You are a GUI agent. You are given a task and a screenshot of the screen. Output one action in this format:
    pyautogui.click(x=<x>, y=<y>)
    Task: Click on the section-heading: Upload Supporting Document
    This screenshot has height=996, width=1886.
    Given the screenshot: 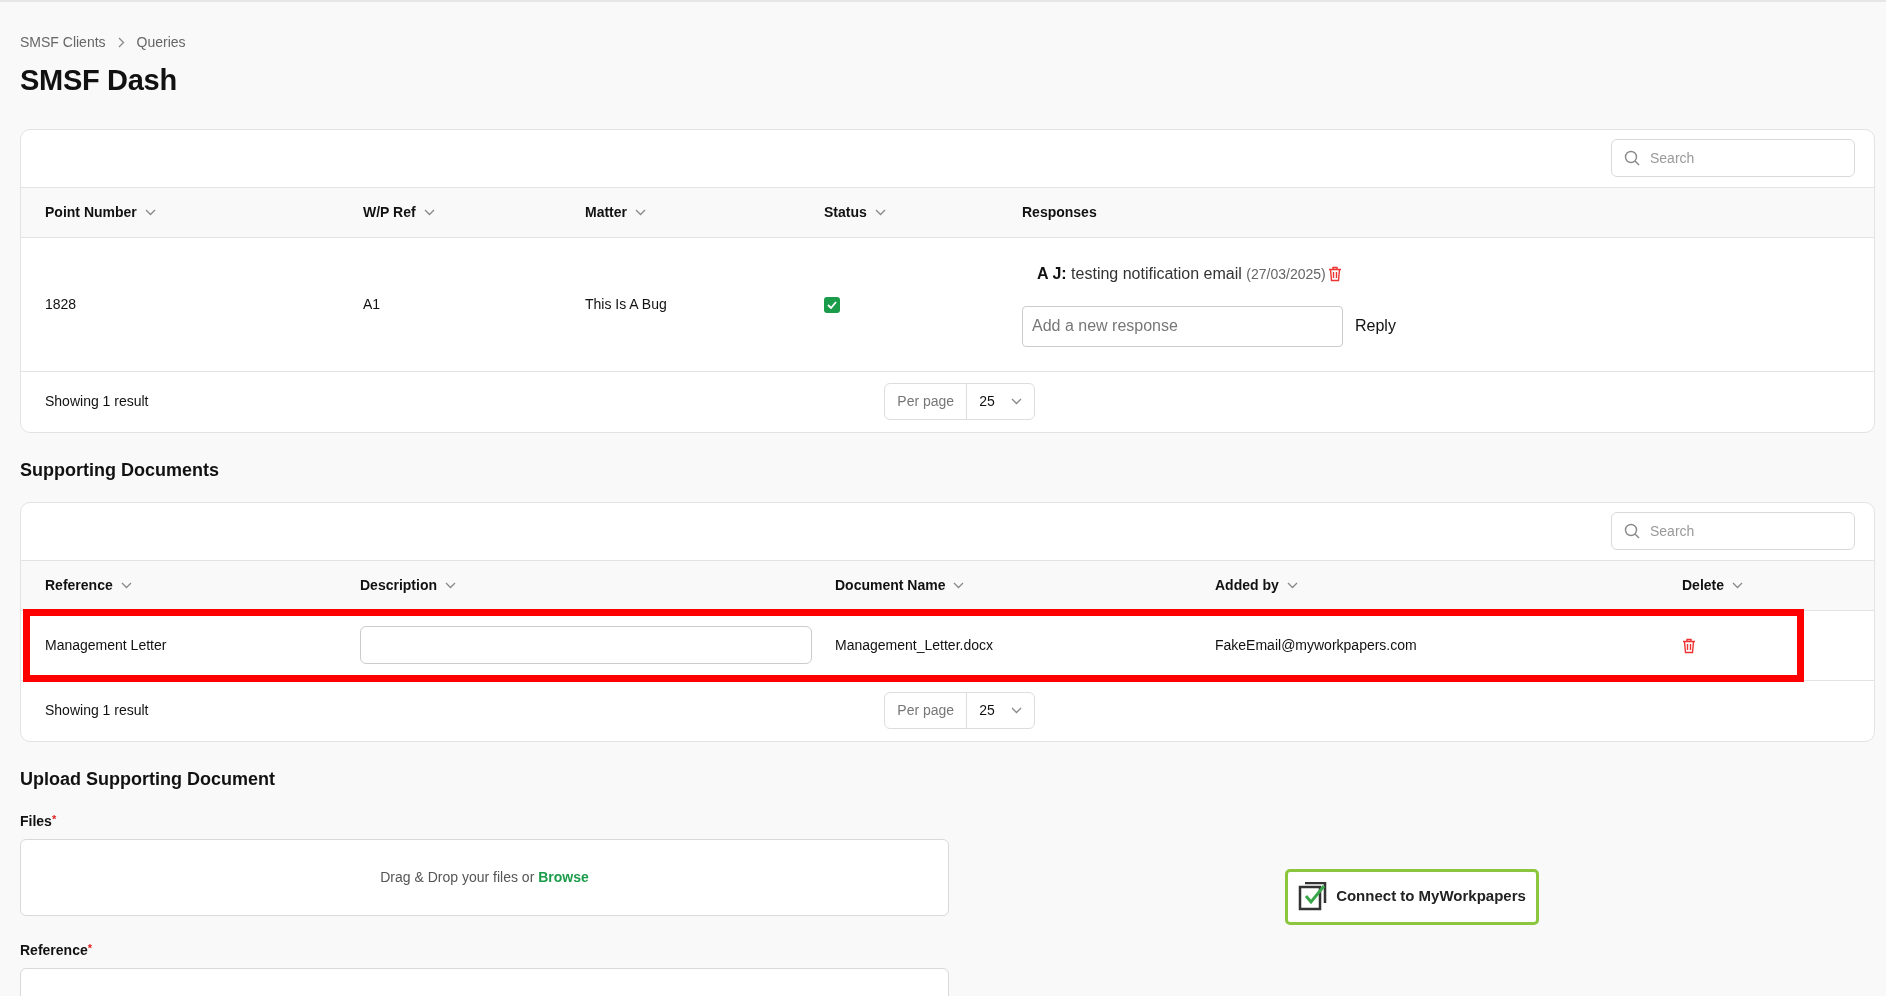 What is the action you would take?
    pyautogui.click(x=148, y=779)
    